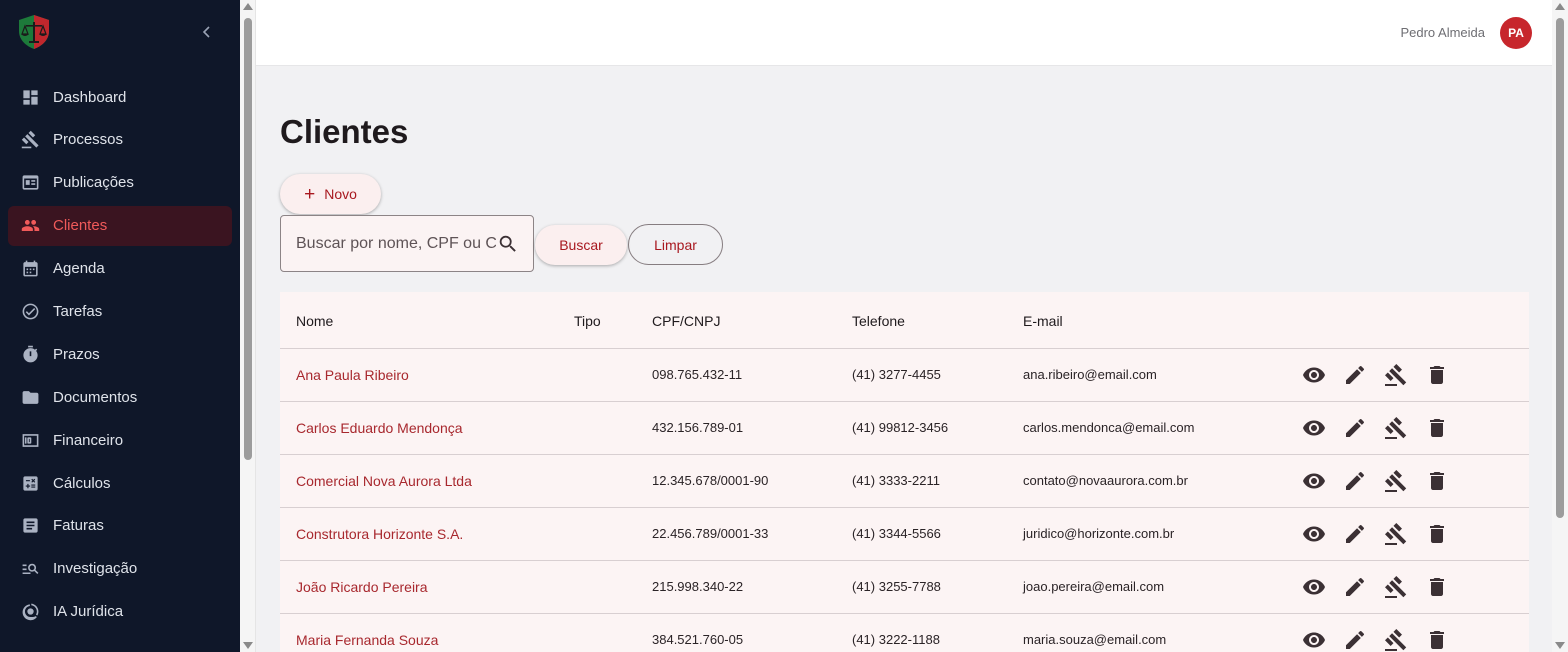  What do you see at coordinates (78, 526) in the screenshot?
I see `sidebar-item-label: Faturas` at bounding box center [78, 526].